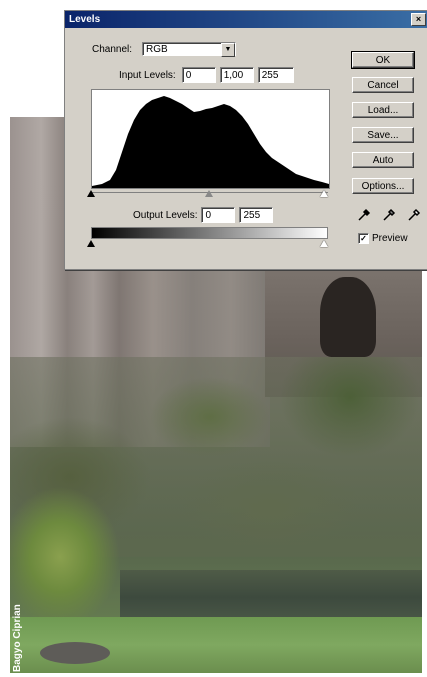  I want to click on shrub, so click(65, 552).